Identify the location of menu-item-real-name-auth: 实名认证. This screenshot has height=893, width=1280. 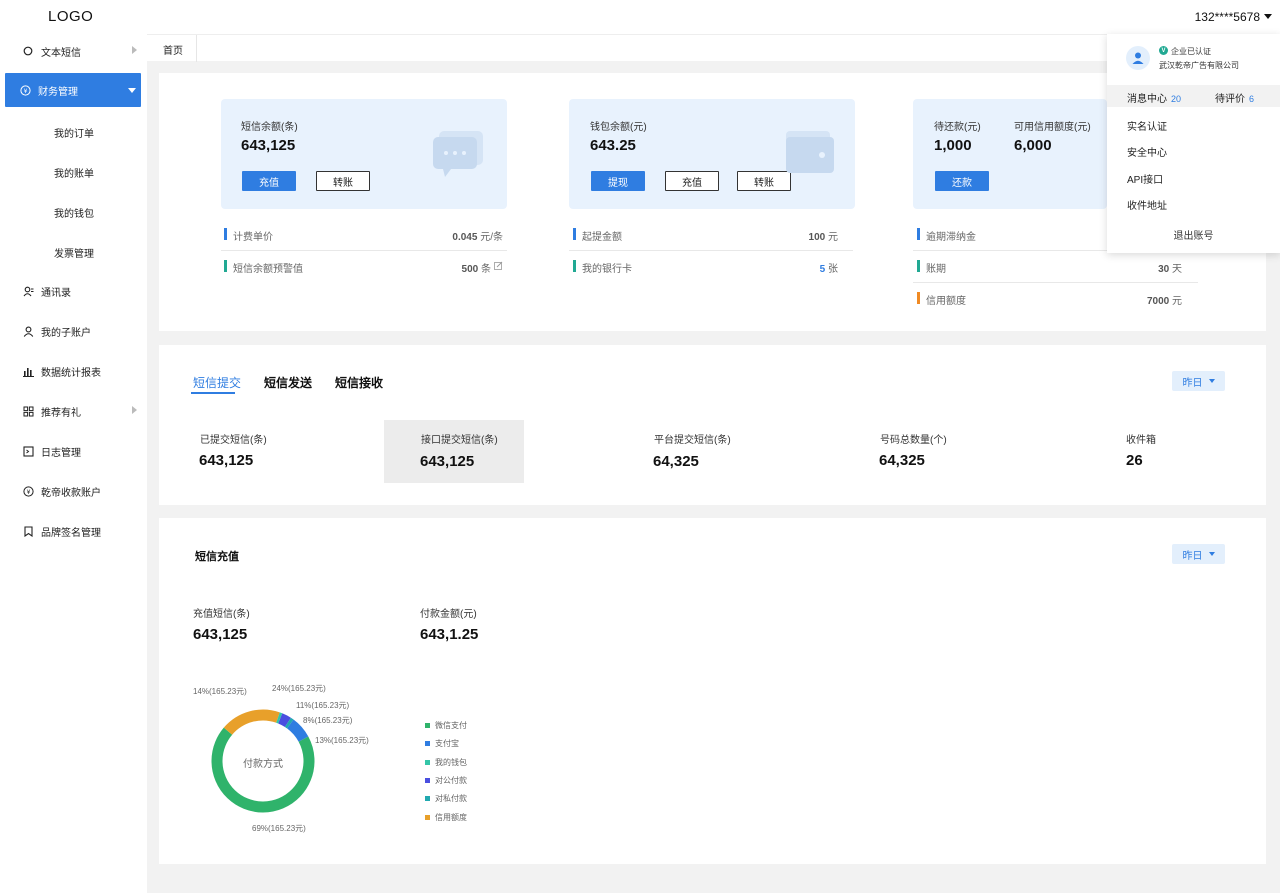
(1147, 125).